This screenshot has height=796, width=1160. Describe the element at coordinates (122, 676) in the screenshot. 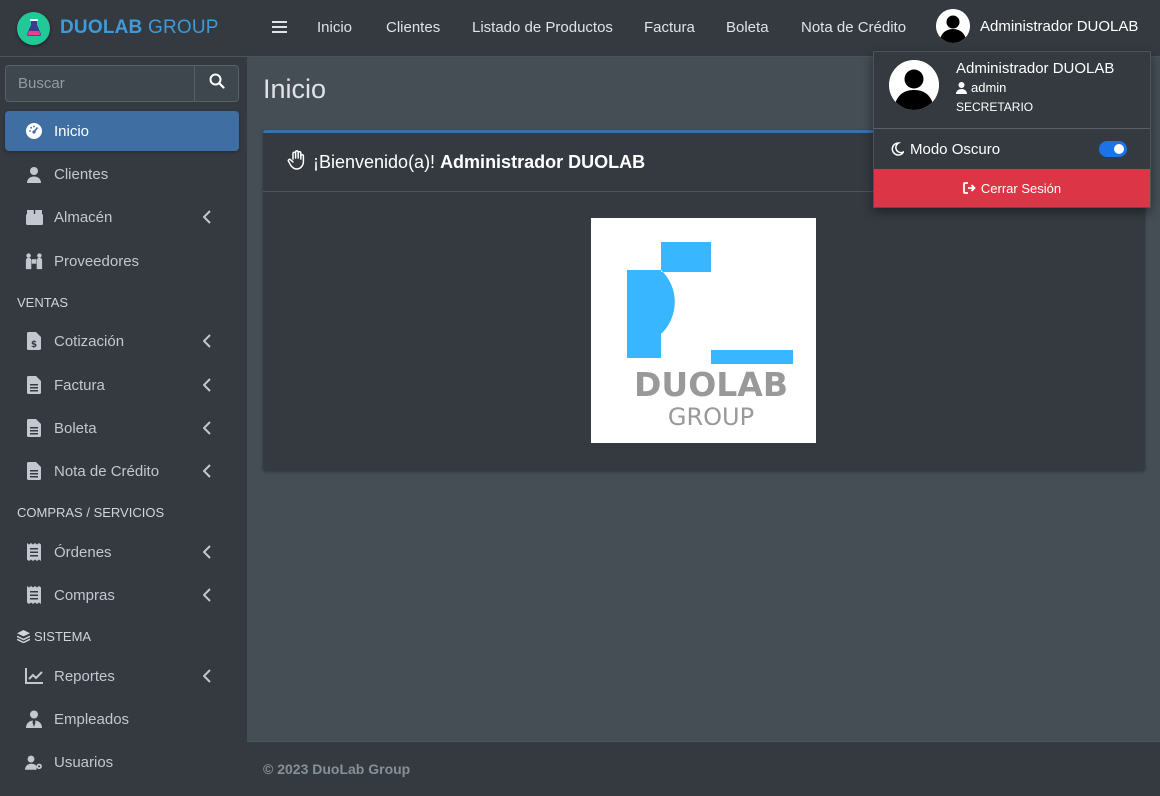

I see `sidebar-item-reportes: Reportes` at that location.